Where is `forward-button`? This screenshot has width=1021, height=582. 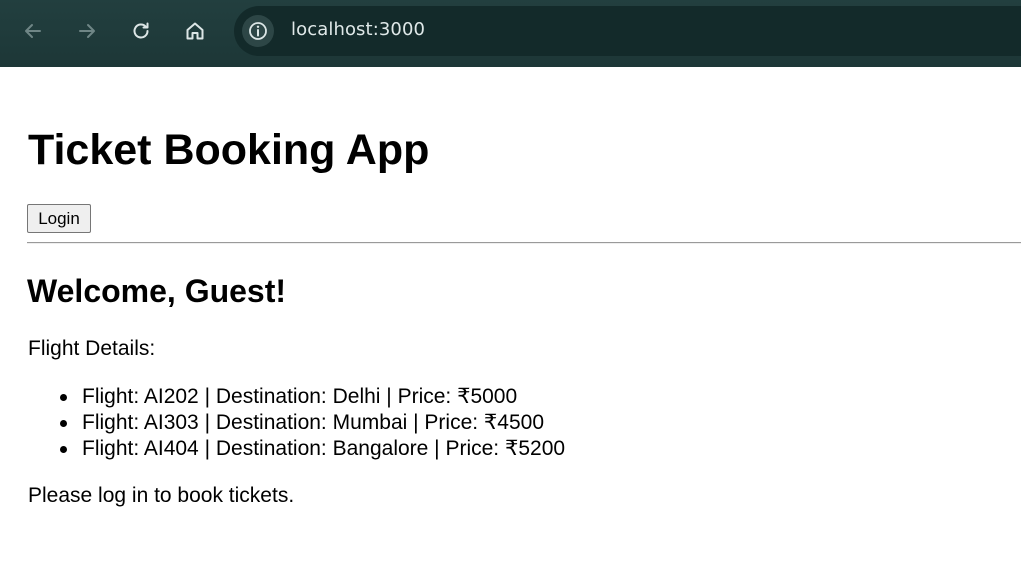 forward-button is located at coordinates (87, 31).